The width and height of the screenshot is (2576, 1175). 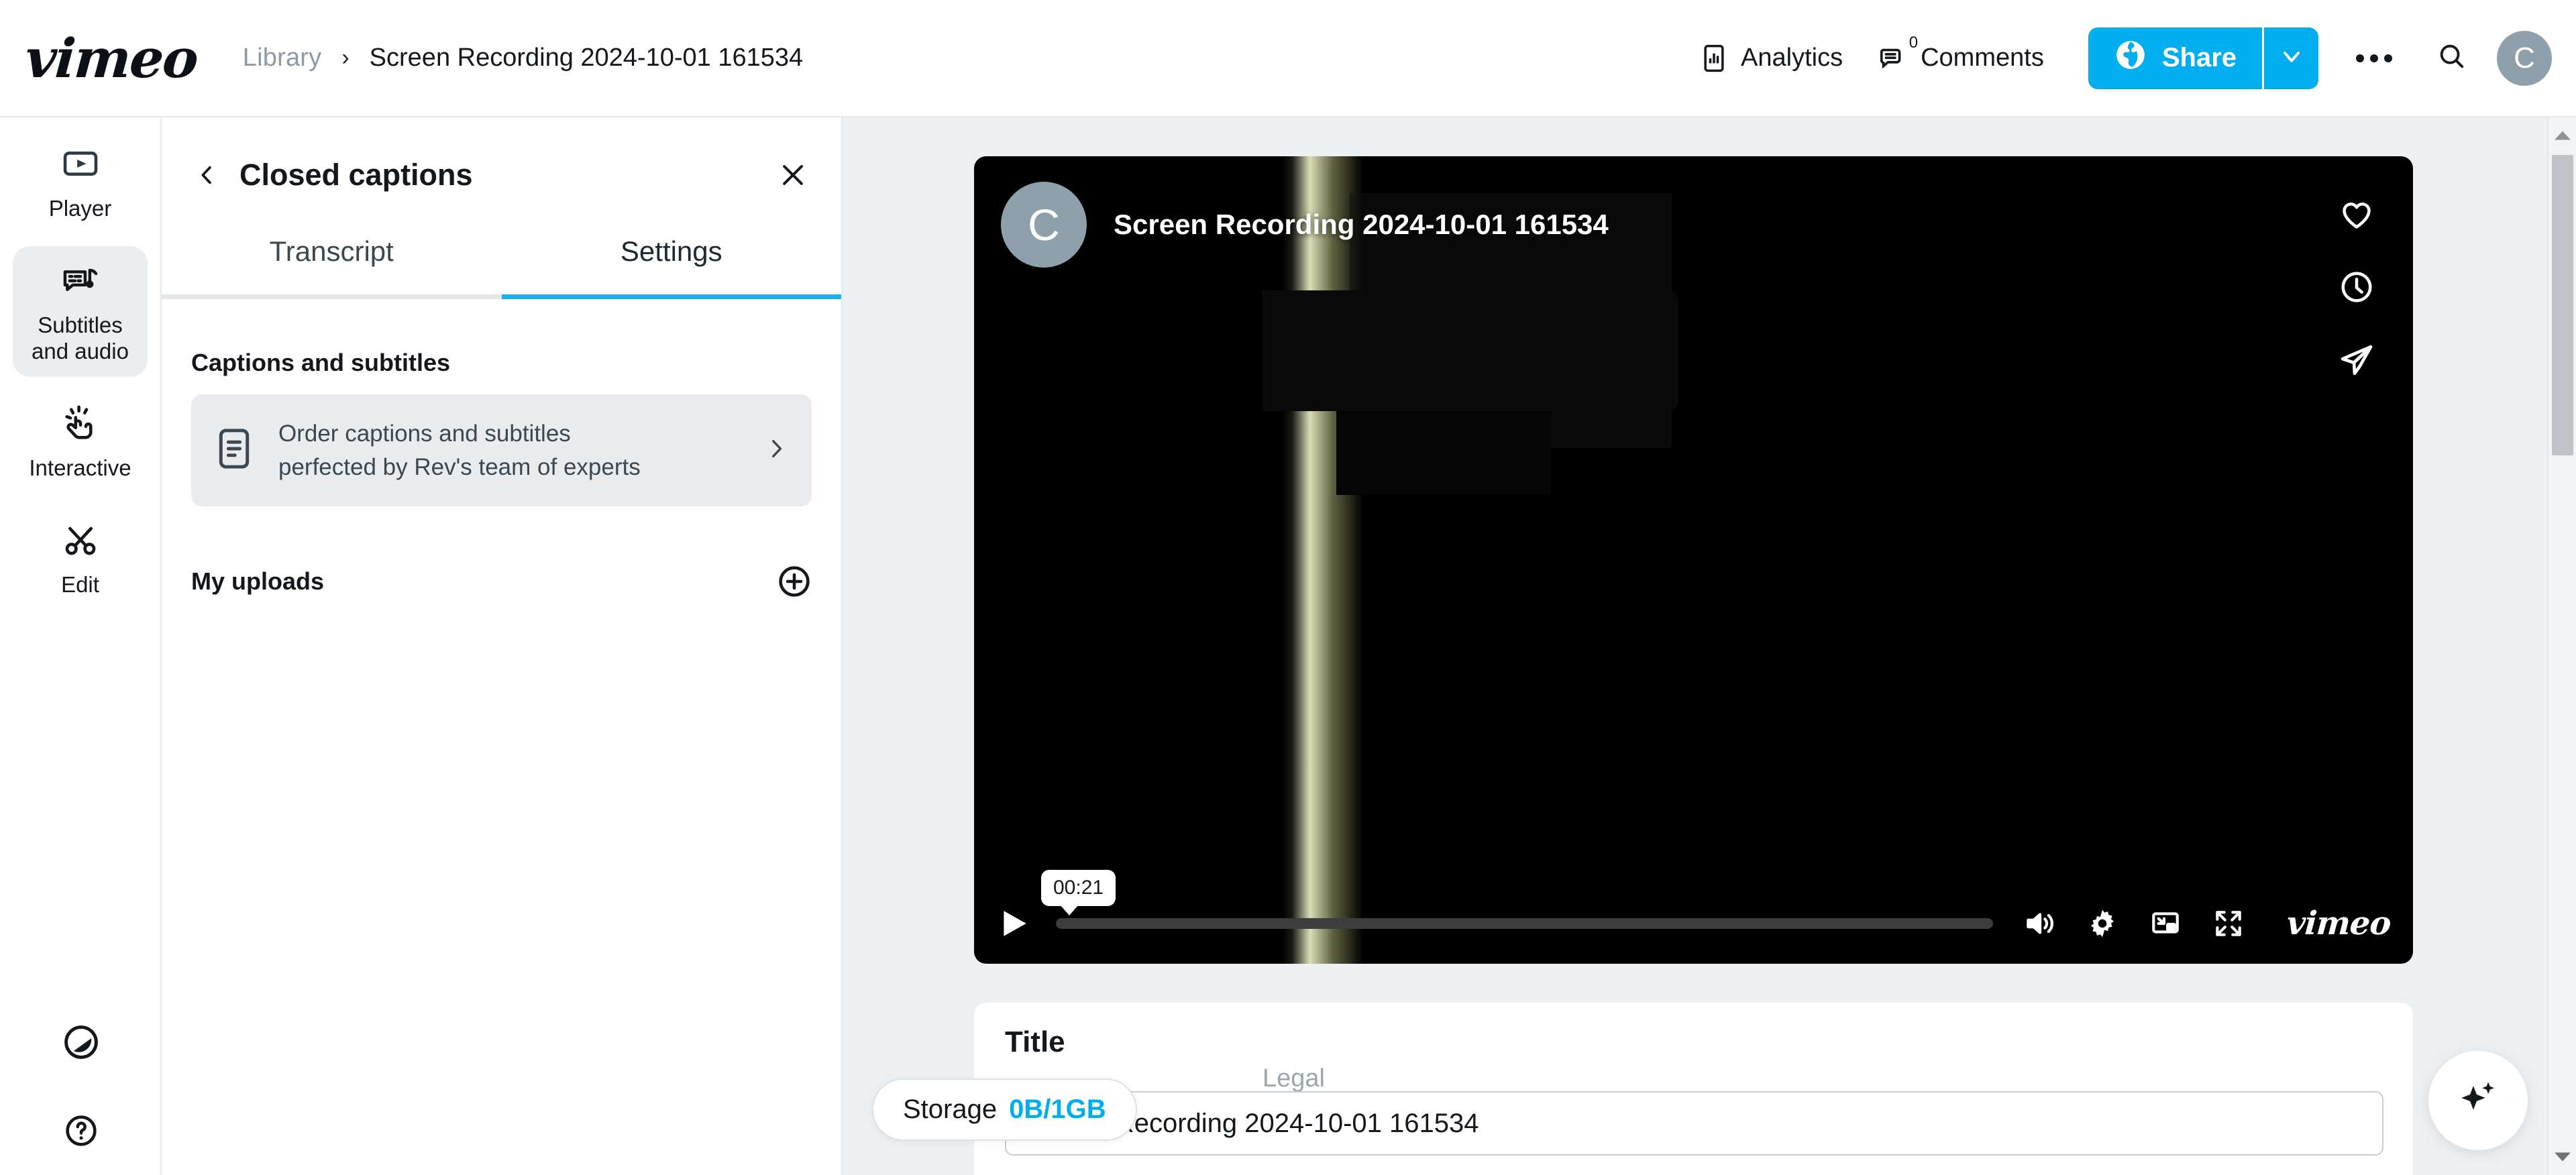 What do you see at coordinates (1035, 1041) in the screenshot?
I see `details-title-heading: Title` at bounding box center [1035, 1041].